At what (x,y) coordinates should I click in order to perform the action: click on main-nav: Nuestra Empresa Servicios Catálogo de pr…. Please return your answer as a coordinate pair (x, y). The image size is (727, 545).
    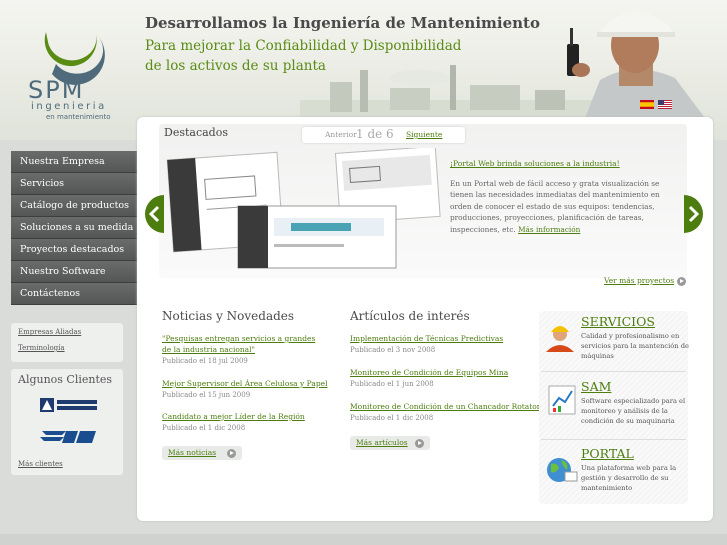
    Looking at the image, I should click on (74, 228).